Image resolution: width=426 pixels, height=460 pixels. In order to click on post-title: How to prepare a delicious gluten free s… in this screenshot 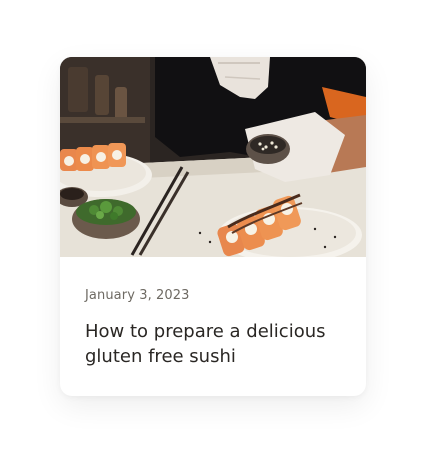, I will do `click(217, 344)`.